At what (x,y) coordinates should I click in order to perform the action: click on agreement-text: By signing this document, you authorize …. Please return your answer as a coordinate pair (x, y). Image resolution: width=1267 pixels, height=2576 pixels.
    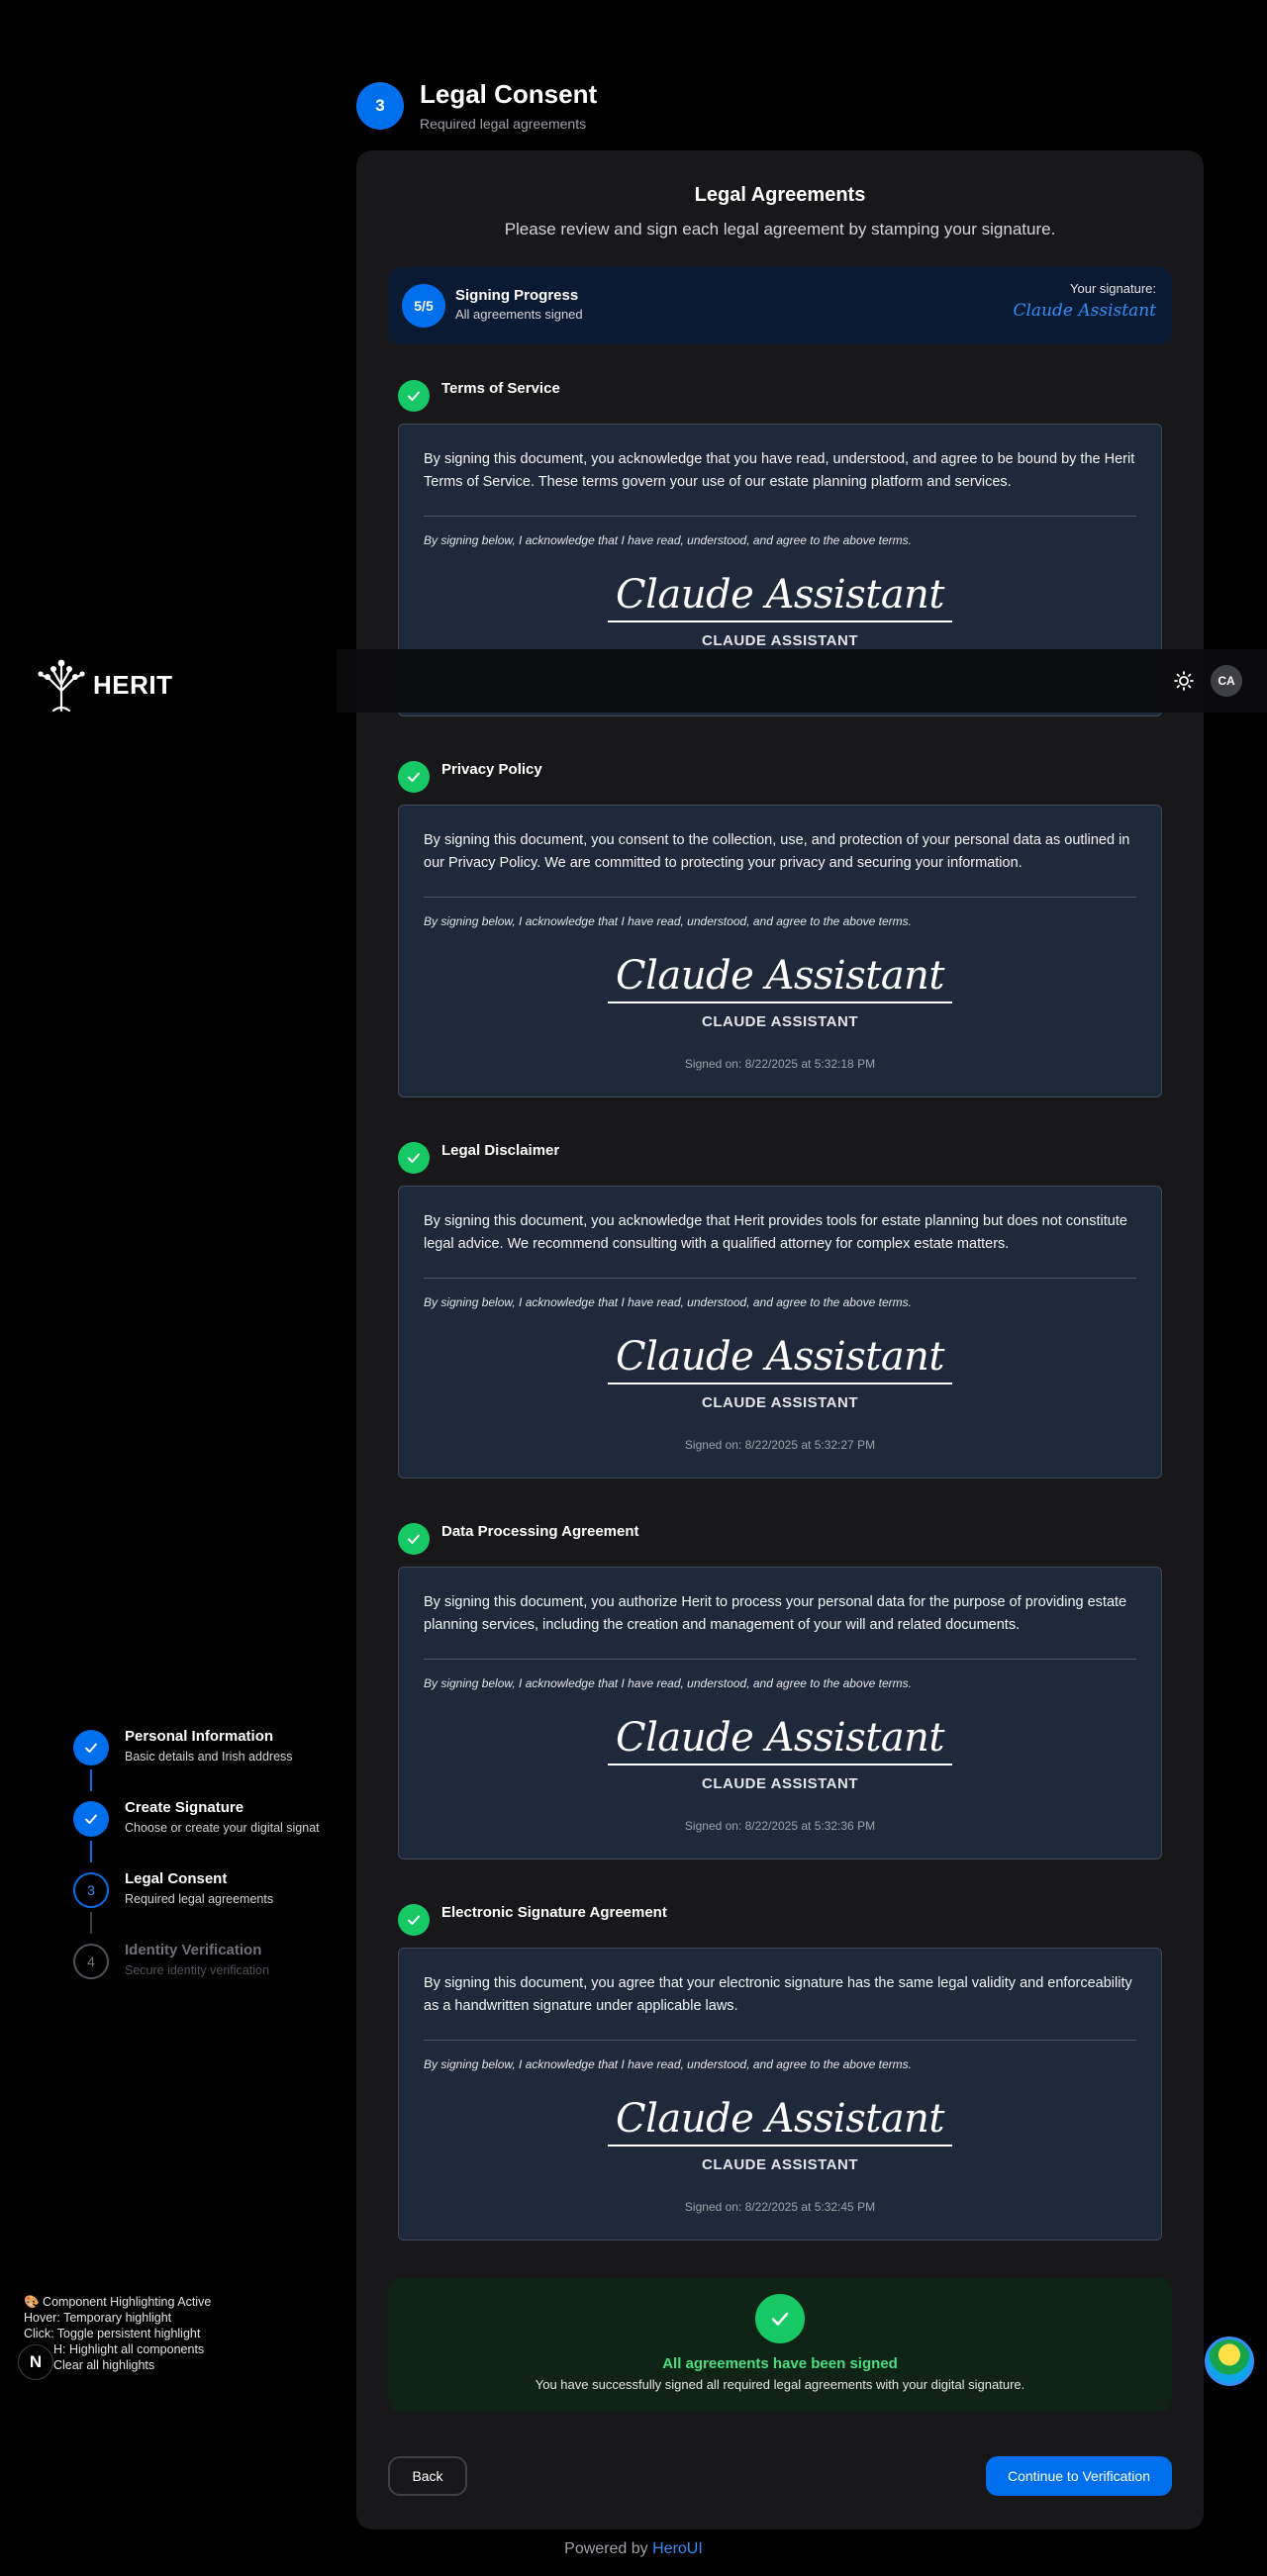
    Looking at the image, I should click on (775, 1613).